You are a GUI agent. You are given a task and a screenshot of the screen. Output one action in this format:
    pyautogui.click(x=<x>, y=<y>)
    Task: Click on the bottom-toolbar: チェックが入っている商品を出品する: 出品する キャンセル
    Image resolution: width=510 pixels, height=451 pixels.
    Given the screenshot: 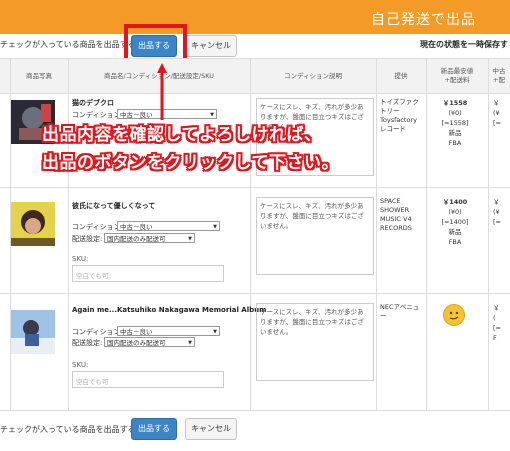 What is the action you would take?
    pyautogui.click(x=255, y=430)
    